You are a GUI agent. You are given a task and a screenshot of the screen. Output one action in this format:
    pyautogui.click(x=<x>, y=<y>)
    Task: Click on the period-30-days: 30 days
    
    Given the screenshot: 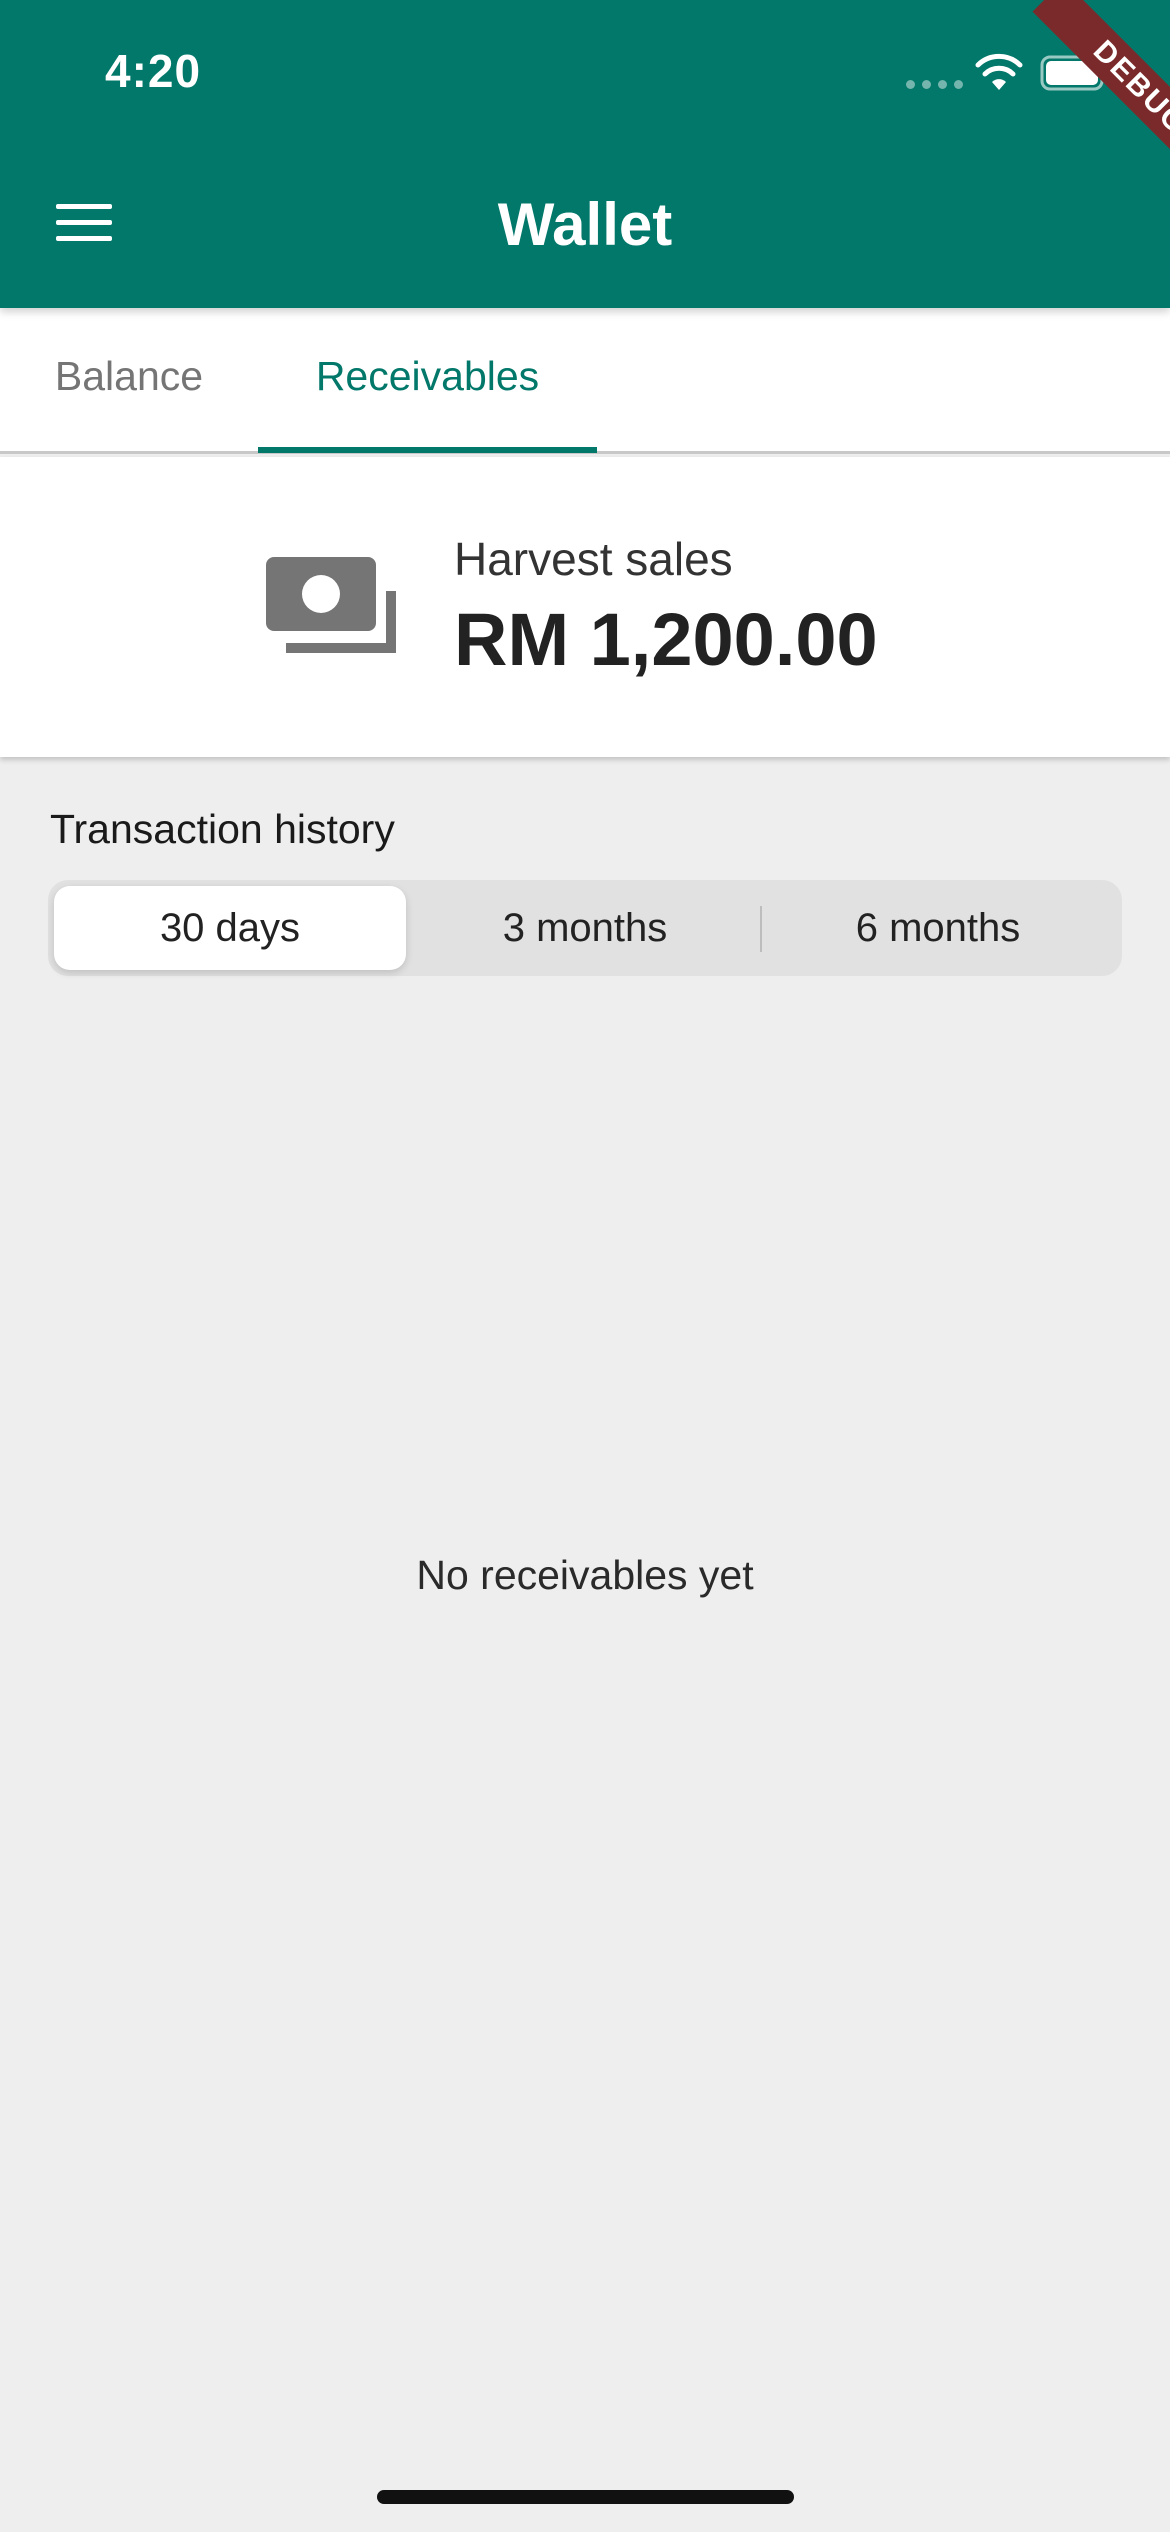 What is the action you would take?
    pyautogui.click(x=230, y=928)
    